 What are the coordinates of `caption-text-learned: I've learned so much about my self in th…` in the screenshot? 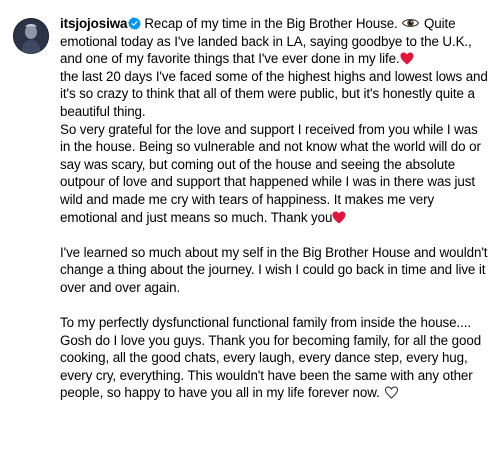 It's located at (274, 269).